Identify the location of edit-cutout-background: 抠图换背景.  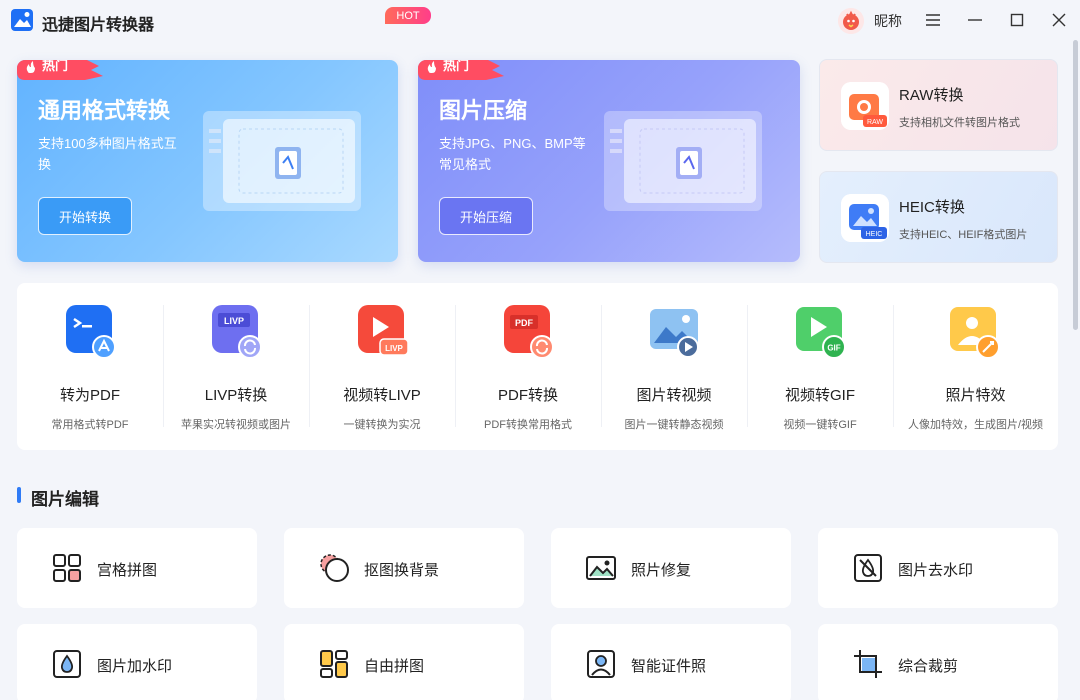
(404, 568).